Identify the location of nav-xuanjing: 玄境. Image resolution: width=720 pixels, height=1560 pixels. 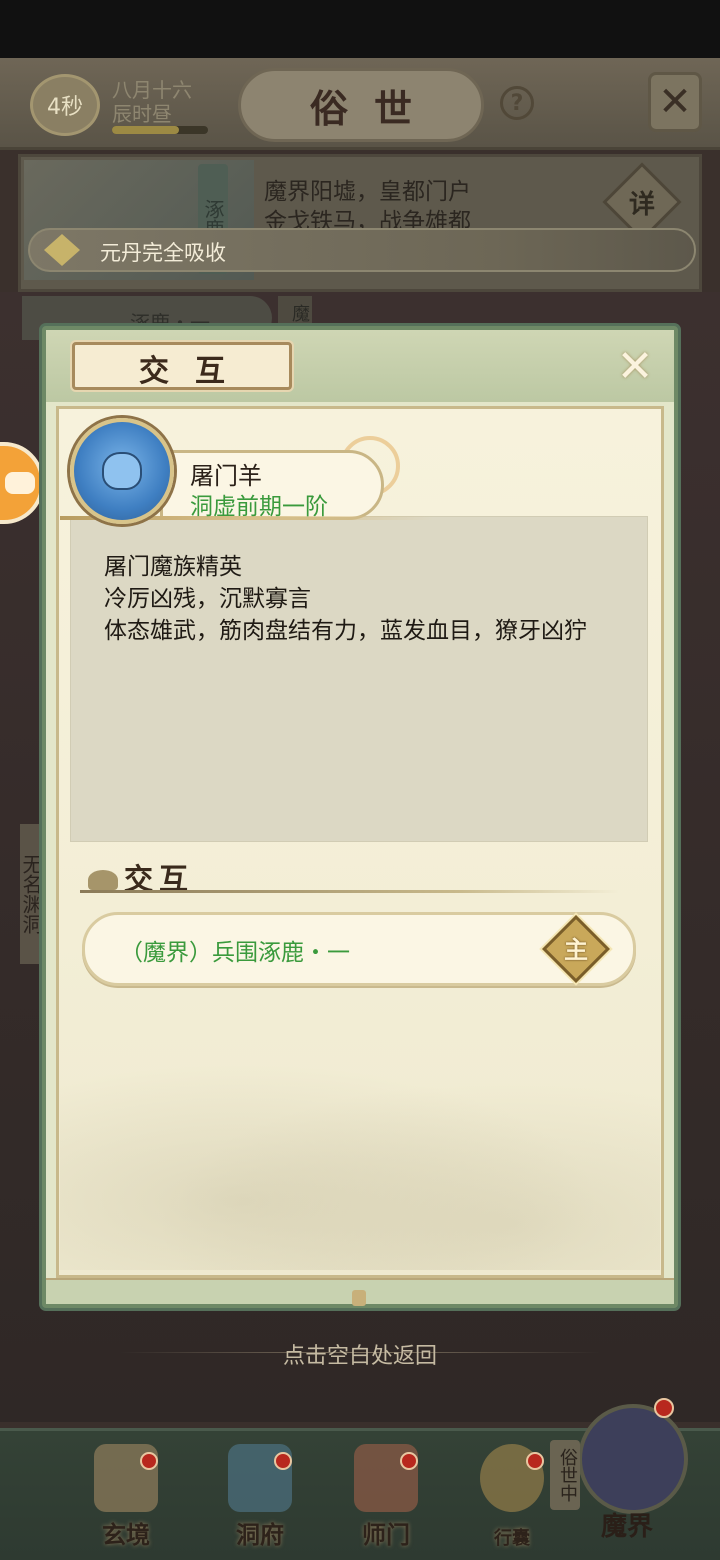
(126, 1499).